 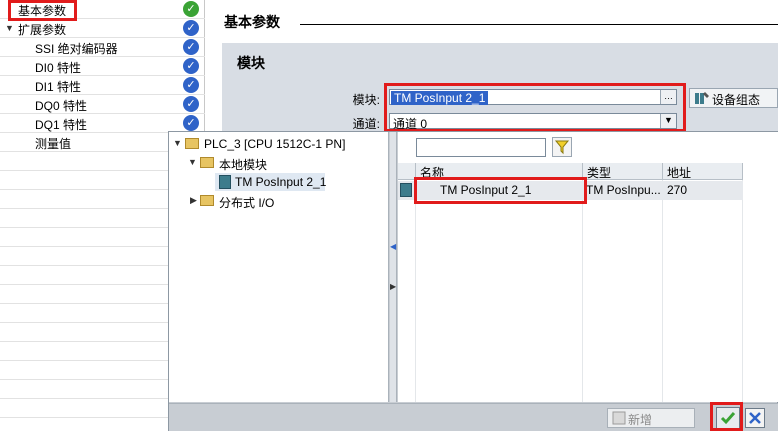 I want to click on column-header-name: 名称, so click(x=499, y=171).